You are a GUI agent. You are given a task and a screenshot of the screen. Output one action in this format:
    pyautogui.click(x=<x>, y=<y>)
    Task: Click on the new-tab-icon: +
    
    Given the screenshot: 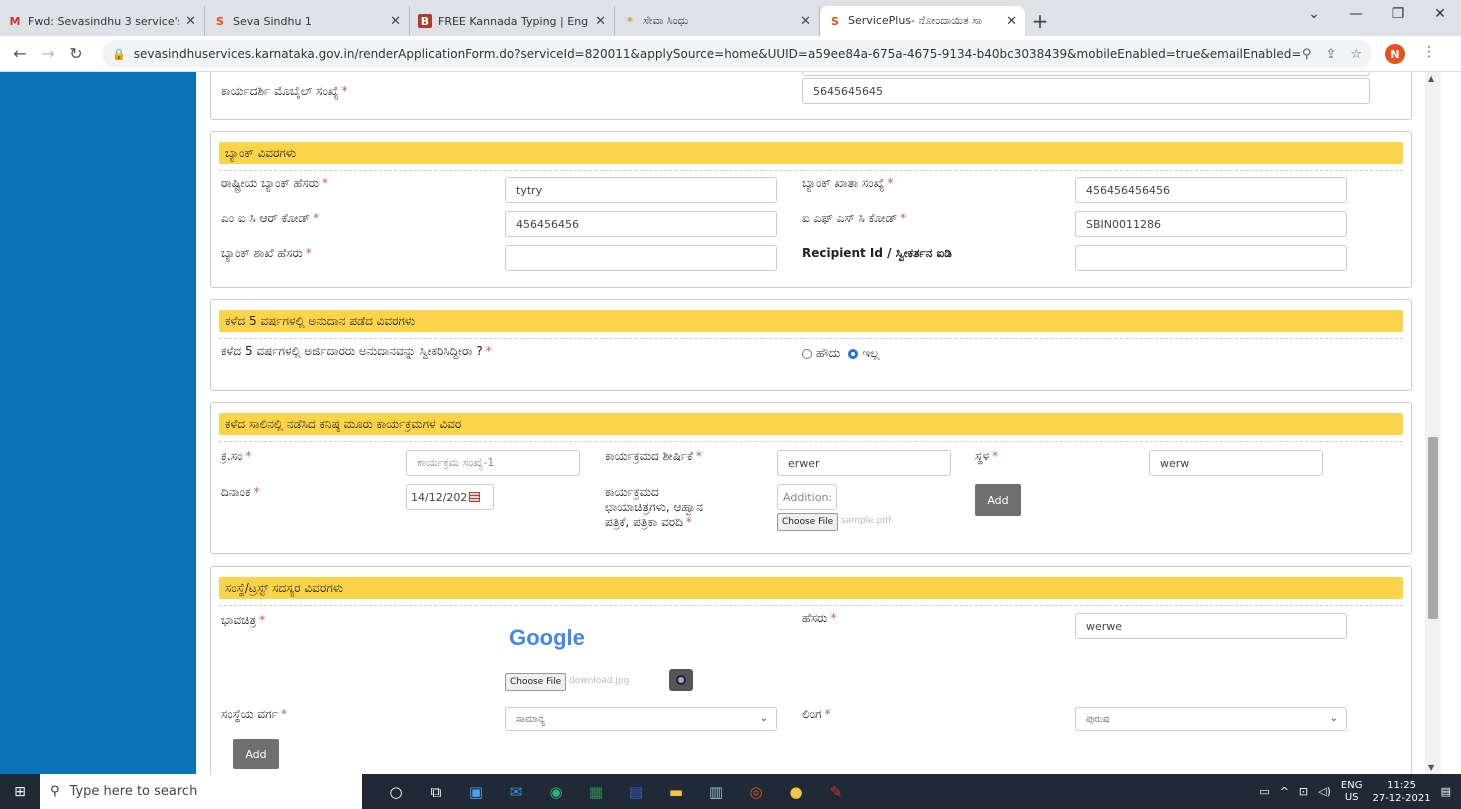 What is the action you would take?
    pyautogui.click(x=1040, y=21)
    